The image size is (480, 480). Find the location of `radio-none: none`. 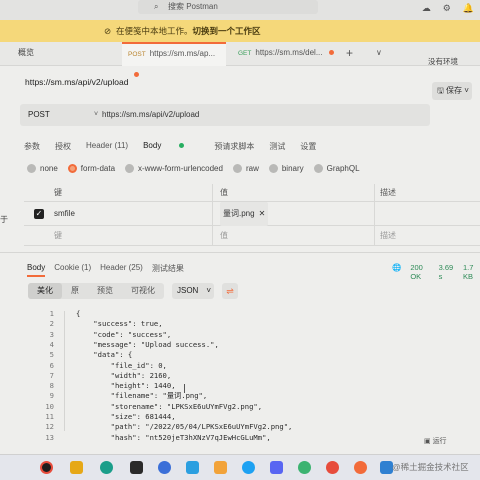

radio-none: none is located at coordinates (42, 168).